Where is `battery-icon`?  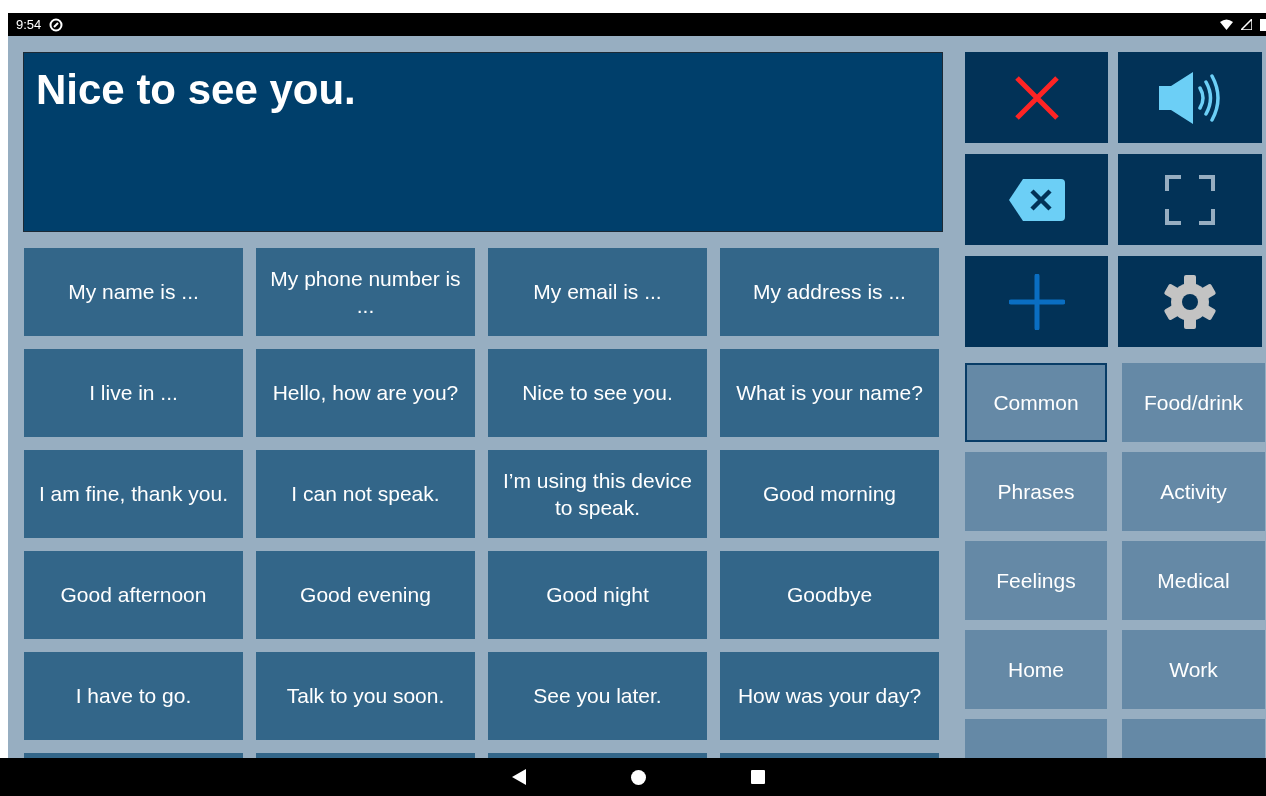
battery-icon is located at coordinates (1263, 24).